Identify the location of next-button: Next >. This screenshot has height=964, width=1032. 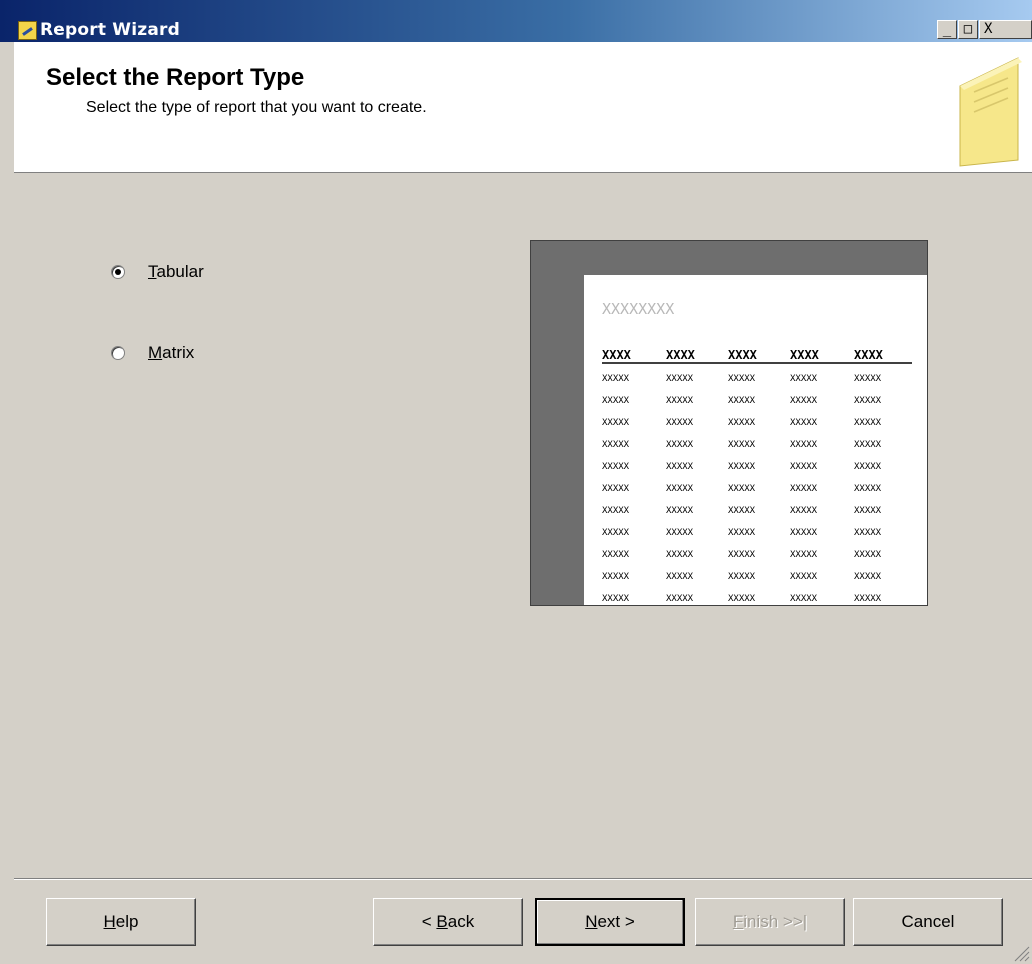
(610, 922).